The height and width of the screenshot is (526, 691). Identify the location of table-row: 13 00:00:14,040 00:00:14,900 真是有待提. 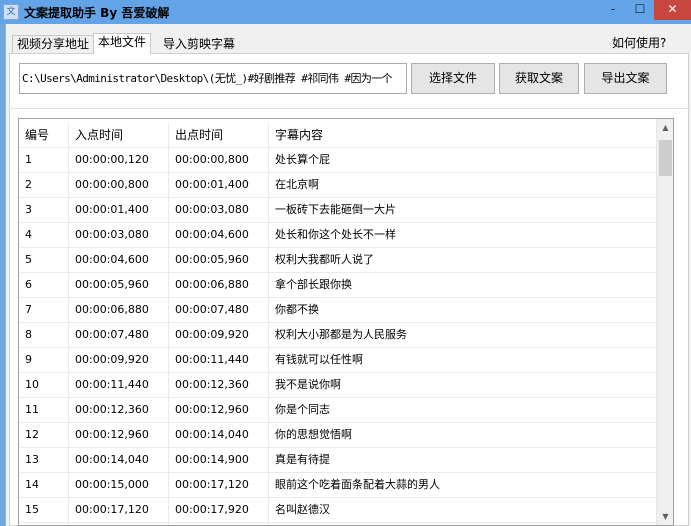
(337, 460).